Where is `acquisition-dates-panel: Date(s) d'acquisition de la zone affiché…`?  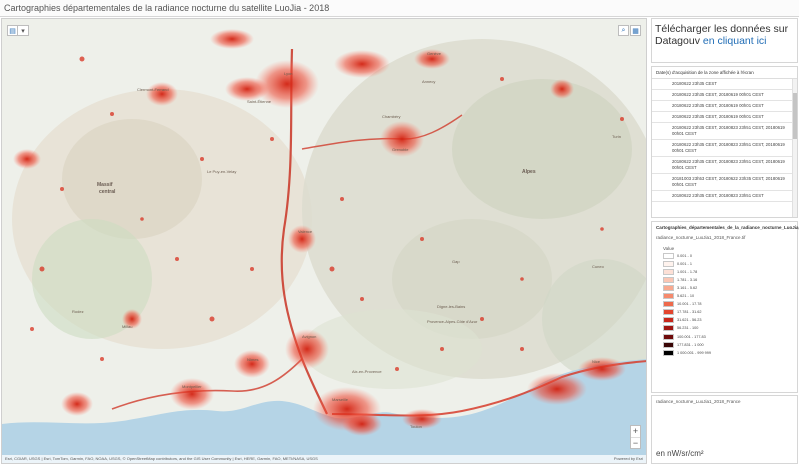 acquisition-dates-panel: Date(s) d'acquisition de la zone affiché… is located at coordinates (724, 142).